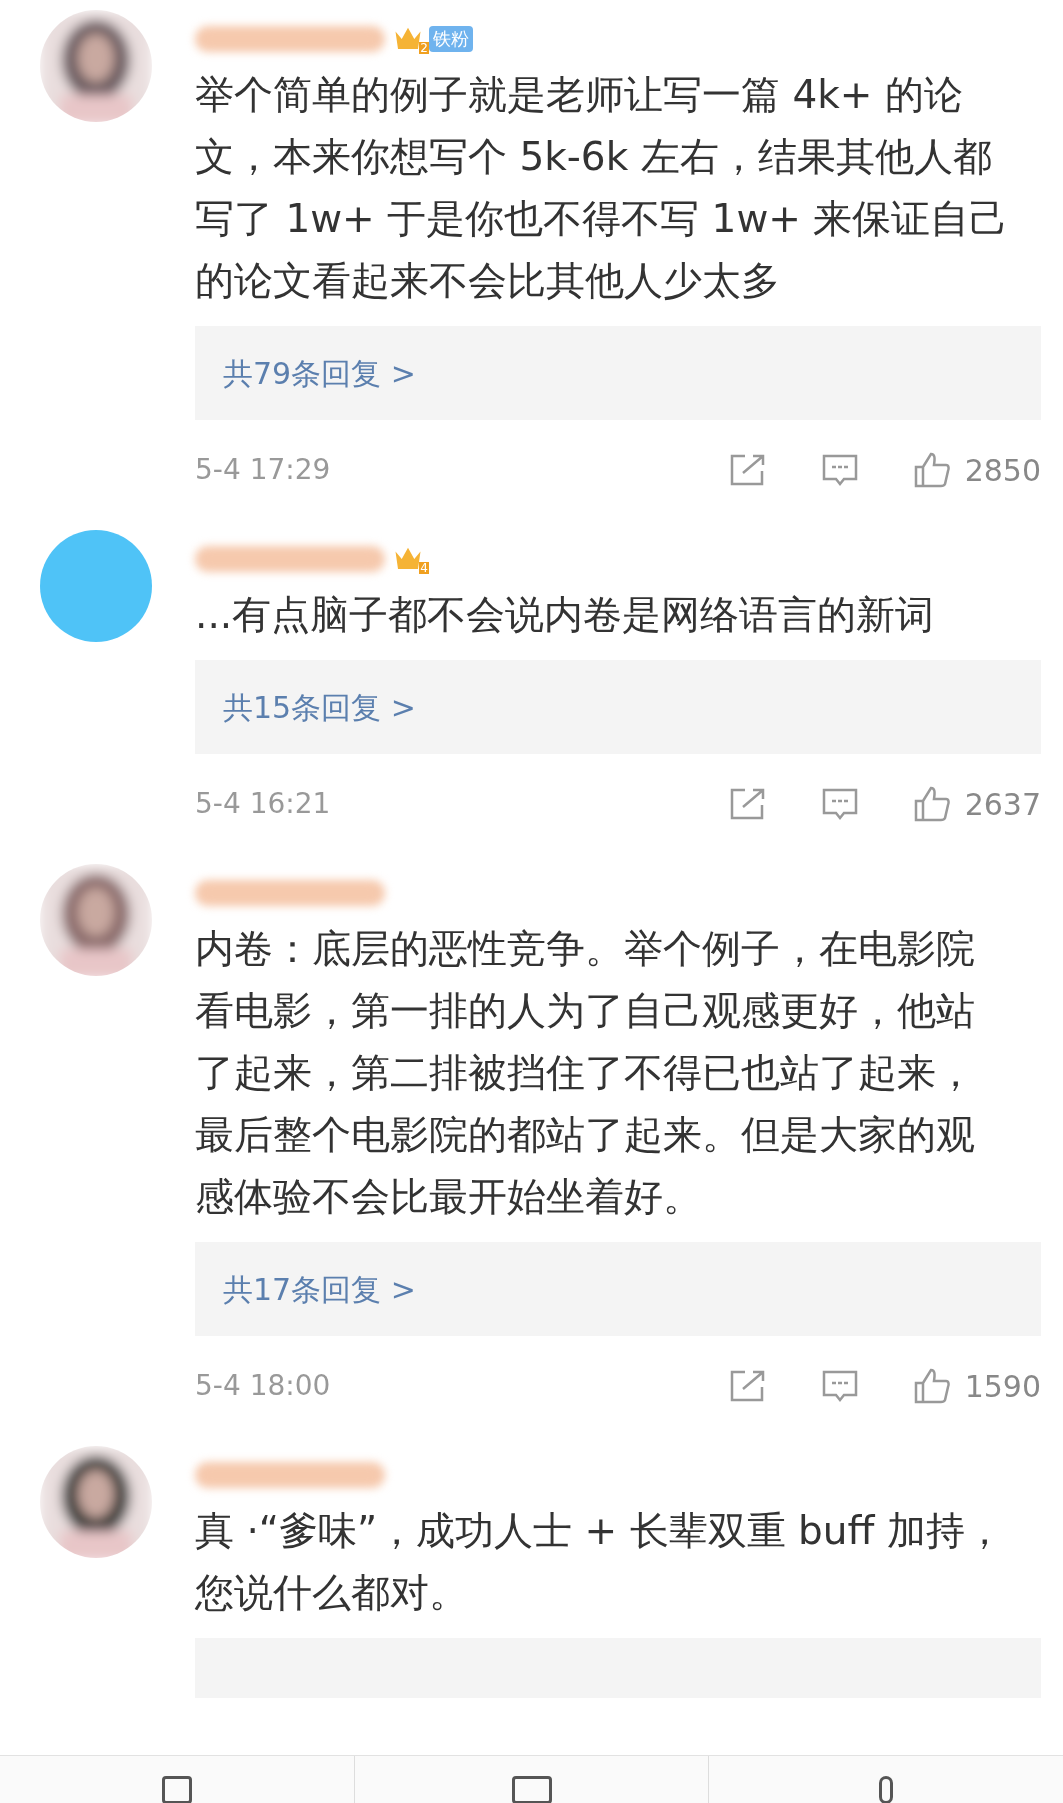 The width and height of the screenshot is (1063, 1803). Describe the element at coordinates (565, 615) in the screenshot. I see `comment-text: ...有点脑子都不会说内卷是网络语言的新词` at that location.